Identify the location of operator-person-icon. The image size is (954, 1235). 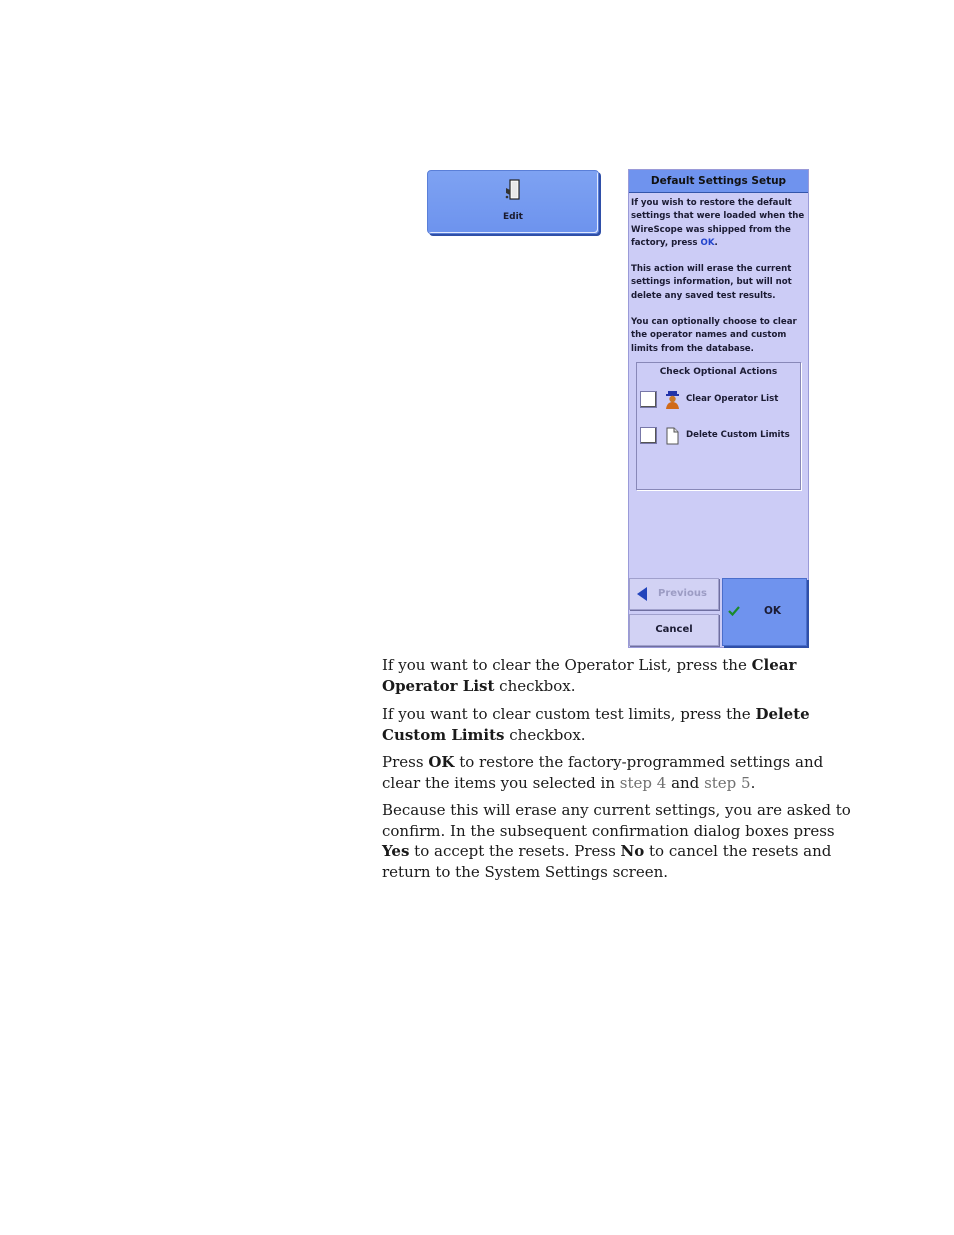
(672, 400).